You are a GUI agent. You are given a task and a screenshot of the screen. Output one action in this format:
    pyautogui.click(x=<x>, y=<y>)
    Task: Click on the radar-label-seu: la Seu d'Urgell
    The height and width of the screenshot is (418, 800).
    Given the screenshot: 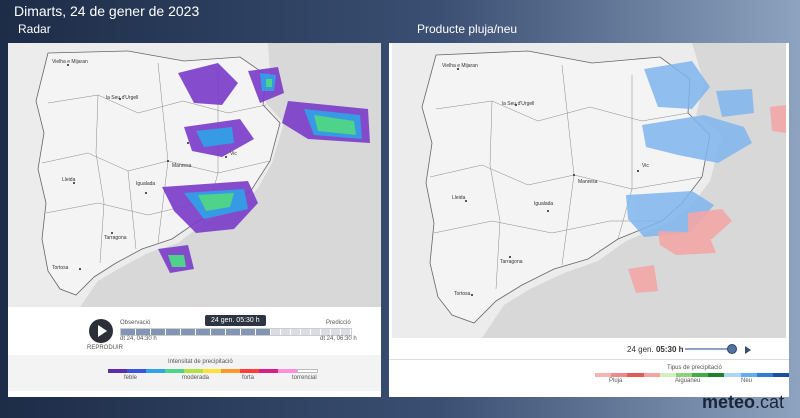 What is the action you would take?
    pyautogui.click(x=122, y=98)
    